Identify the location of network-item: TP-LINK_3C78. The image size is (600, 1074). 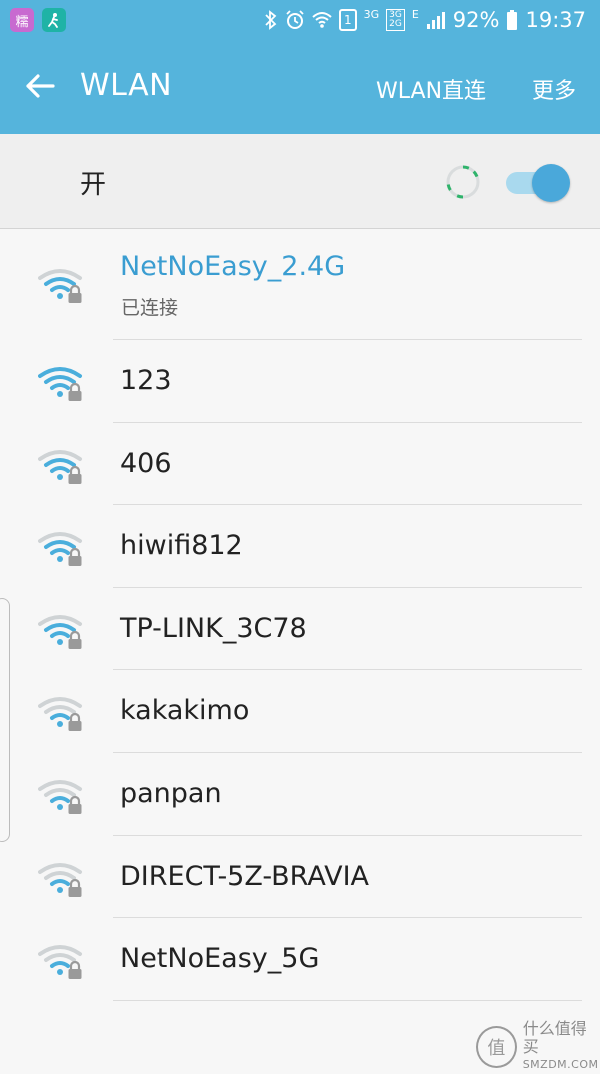
(300, 629).